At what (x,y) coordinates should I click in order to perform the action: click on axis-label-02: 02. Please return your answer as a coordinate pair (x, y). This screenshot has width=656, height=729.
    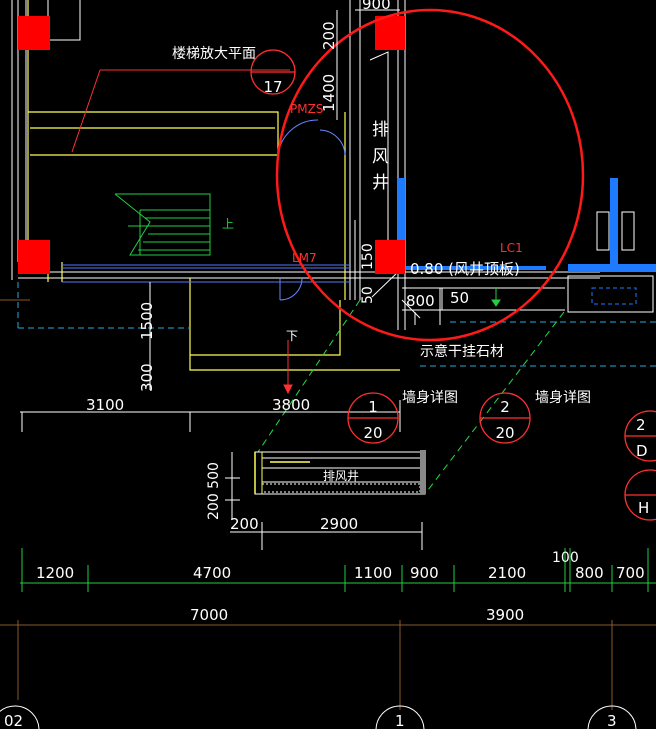
    Looking at the image, I should click on (13, 720).